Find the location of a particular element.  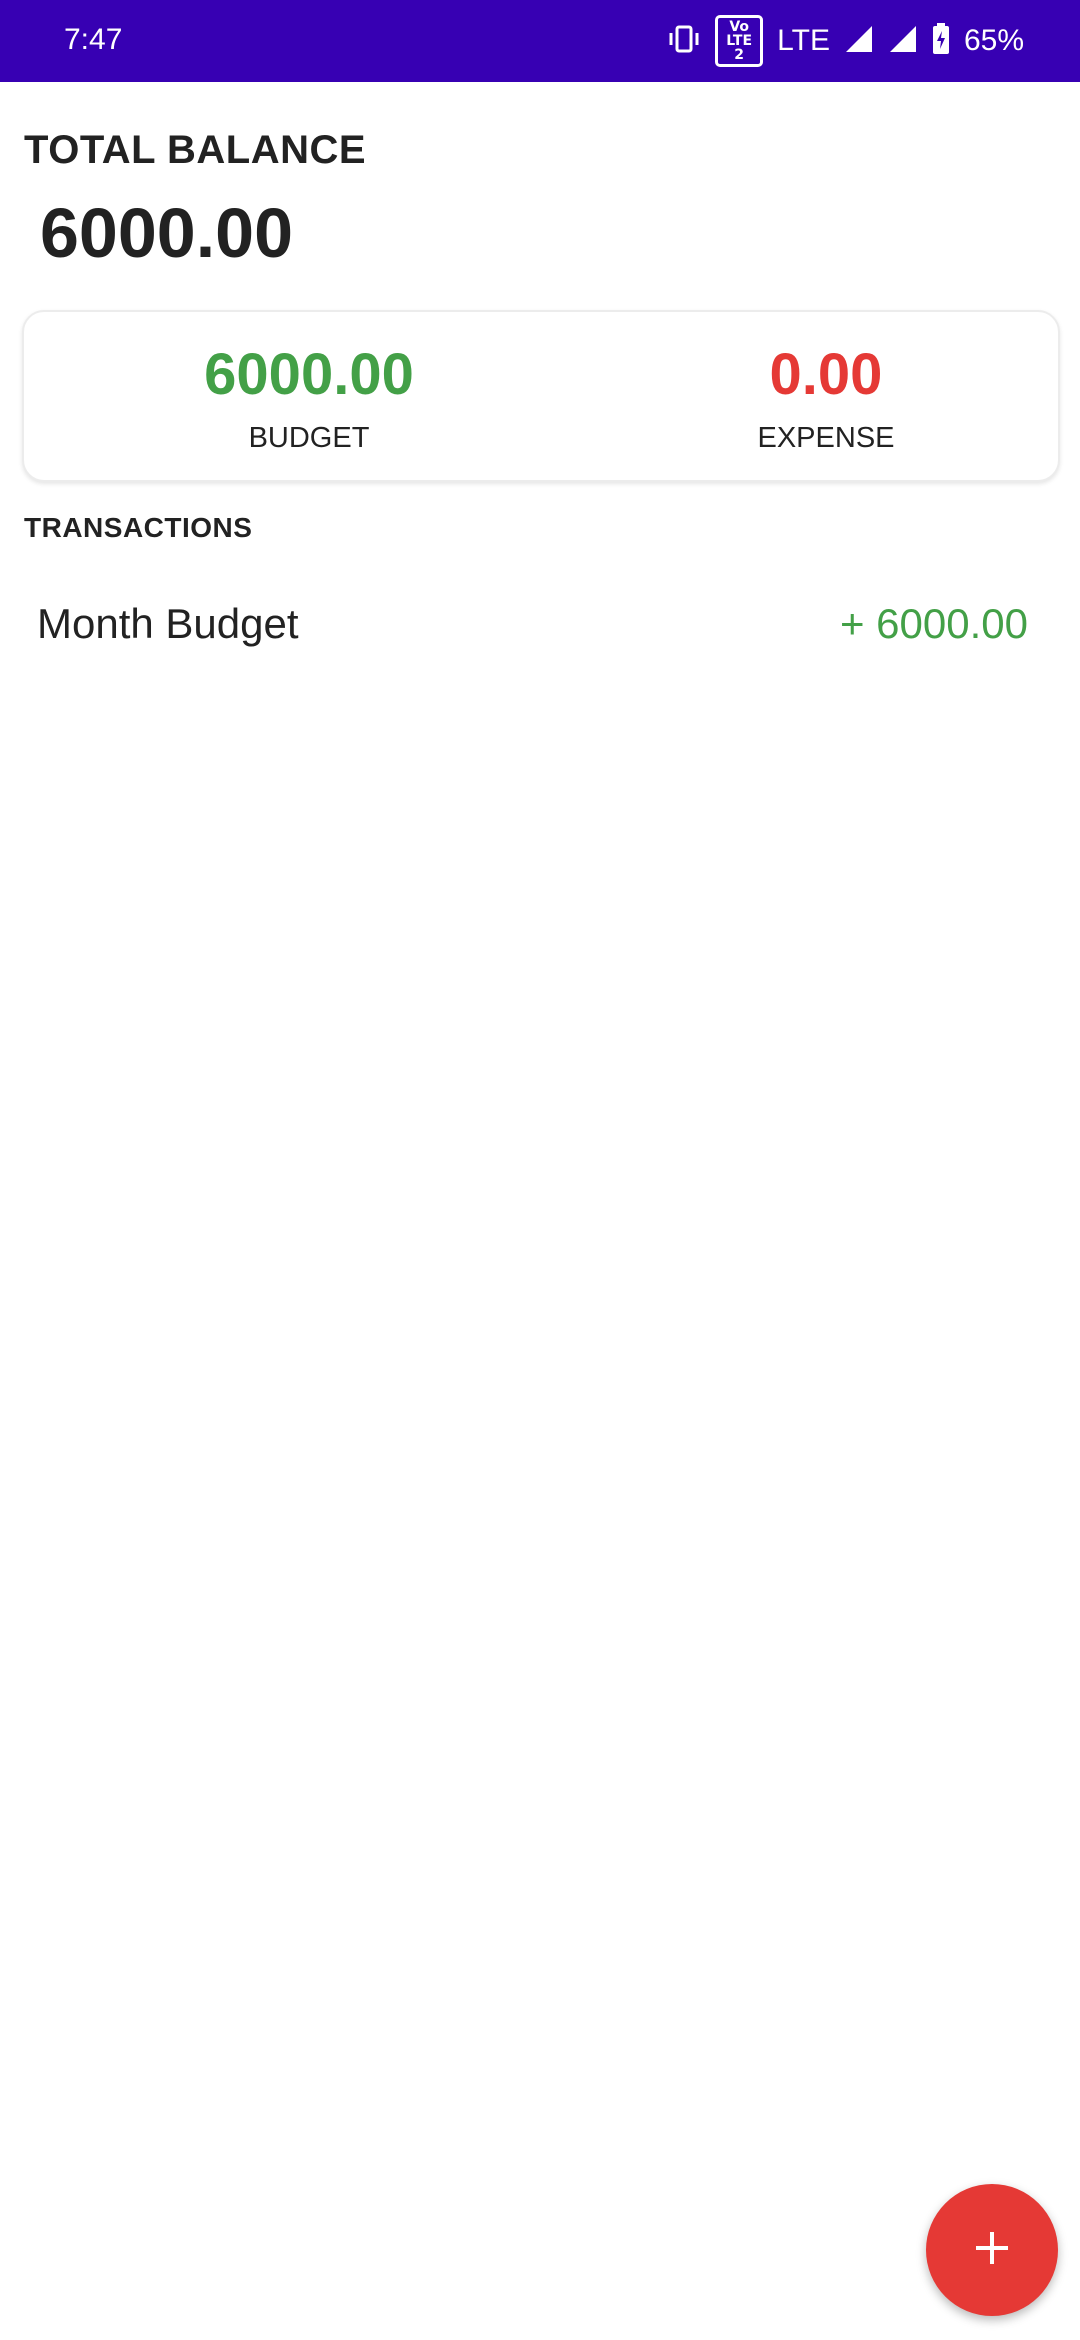

status-icons: Vo LTE 2 LTE 65% is located at coordinates (845, 41).